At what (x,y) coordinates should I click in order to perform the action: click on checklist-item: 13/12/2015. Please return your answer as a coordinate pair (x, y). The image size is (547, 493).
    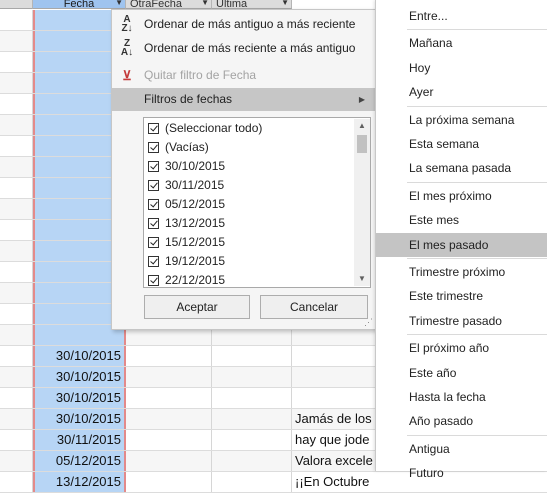
    Looking at the image, I should click on (186, 223).